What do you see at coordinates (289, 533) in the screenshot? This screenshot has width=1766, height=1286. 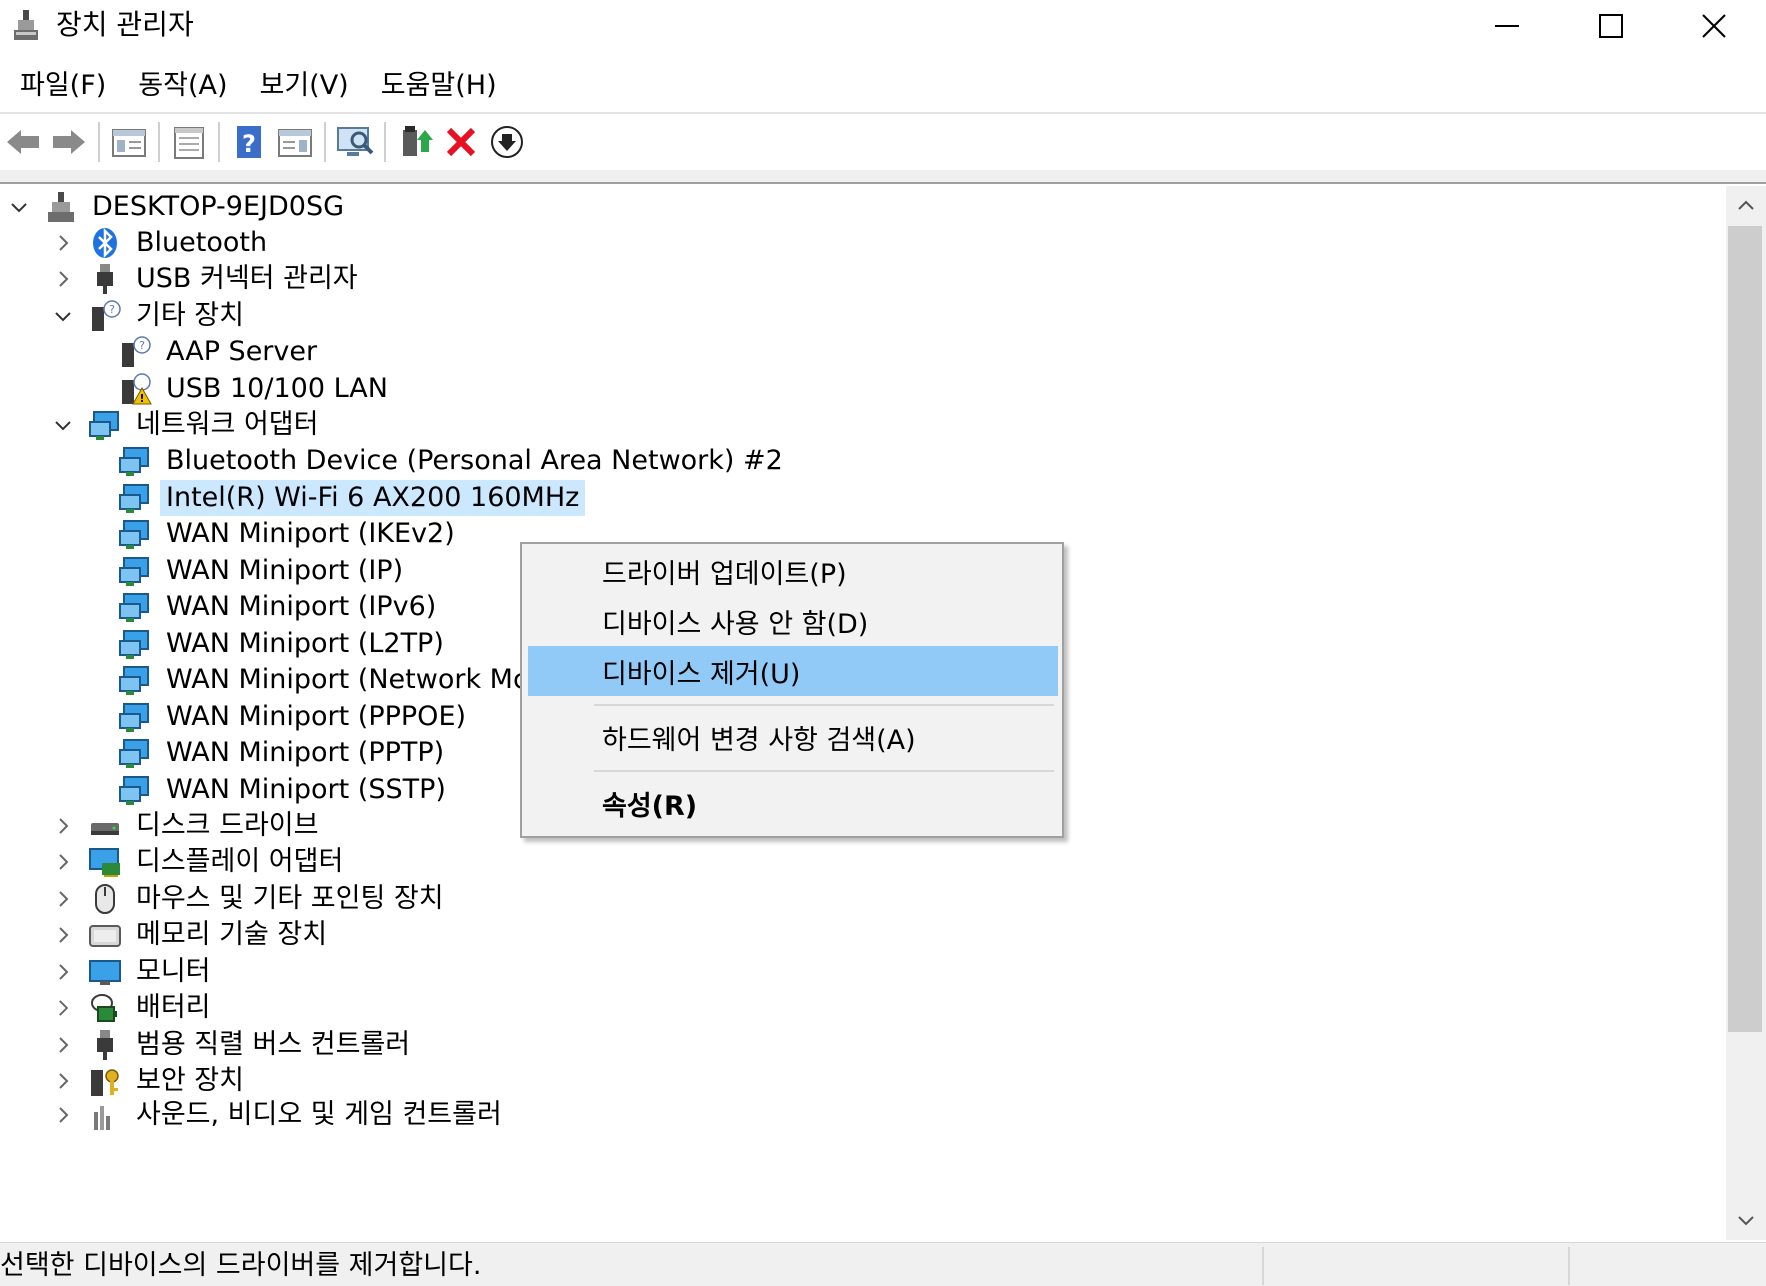 I see `tree-item-network-adapter: WAN Miniport (IKEv2)` at bounding box center [289, 533].